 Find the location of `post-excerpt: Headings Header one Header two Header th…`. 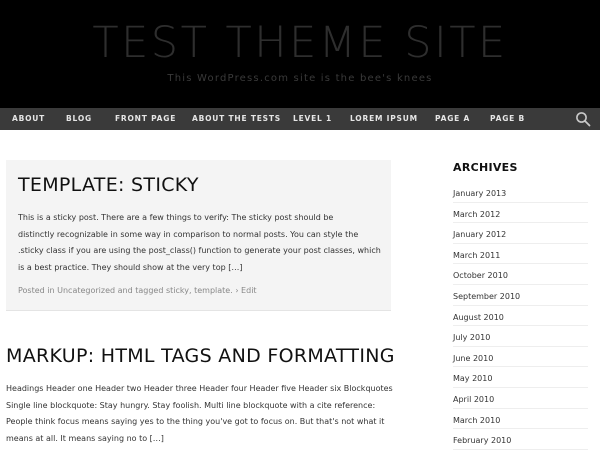

post-excerpt: Headings Header one Header two Header th… is located at coordinates (201, 414).